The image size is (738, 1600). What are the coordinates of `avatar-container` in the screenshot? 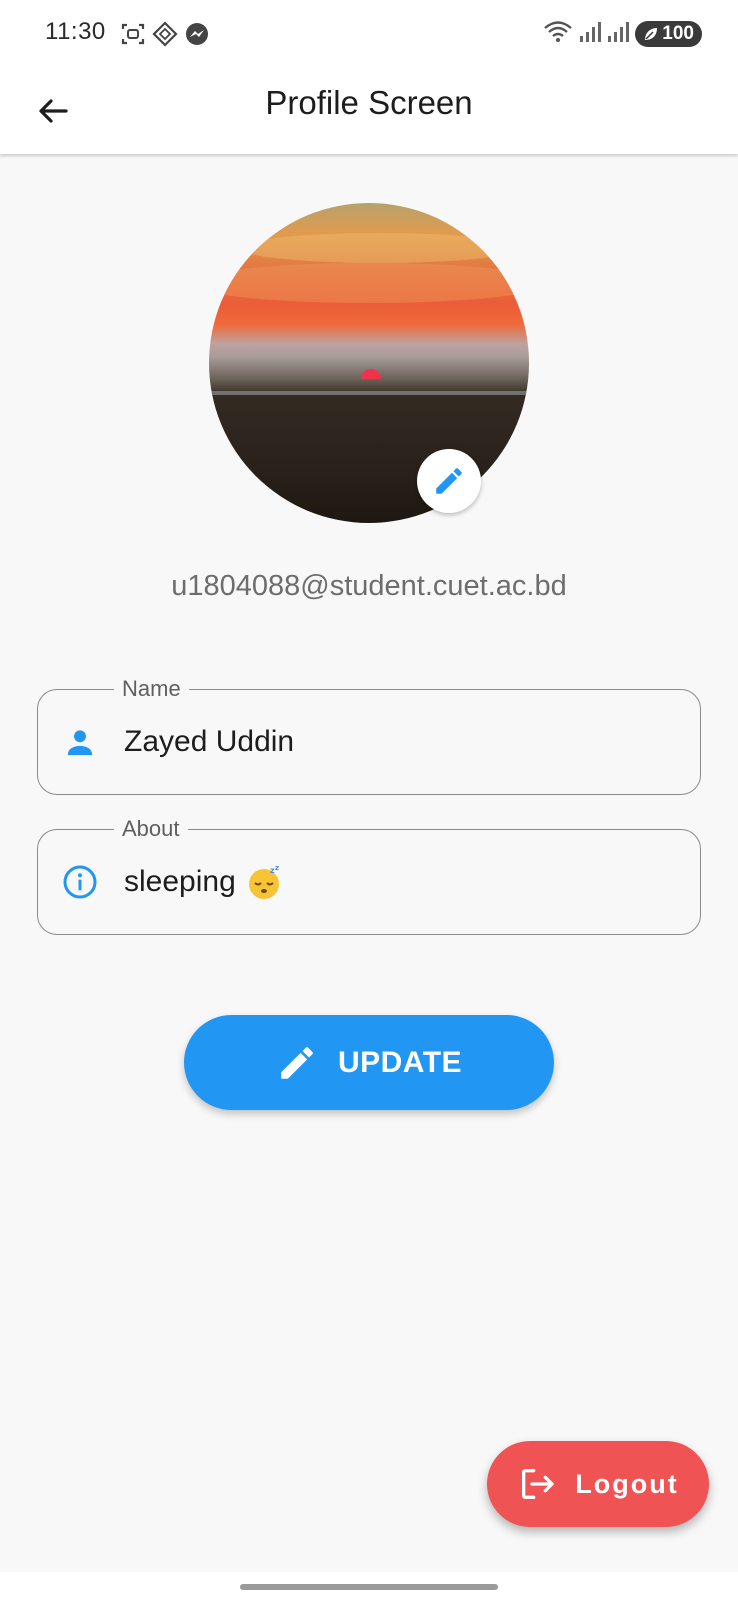 It's located at (369, 363).